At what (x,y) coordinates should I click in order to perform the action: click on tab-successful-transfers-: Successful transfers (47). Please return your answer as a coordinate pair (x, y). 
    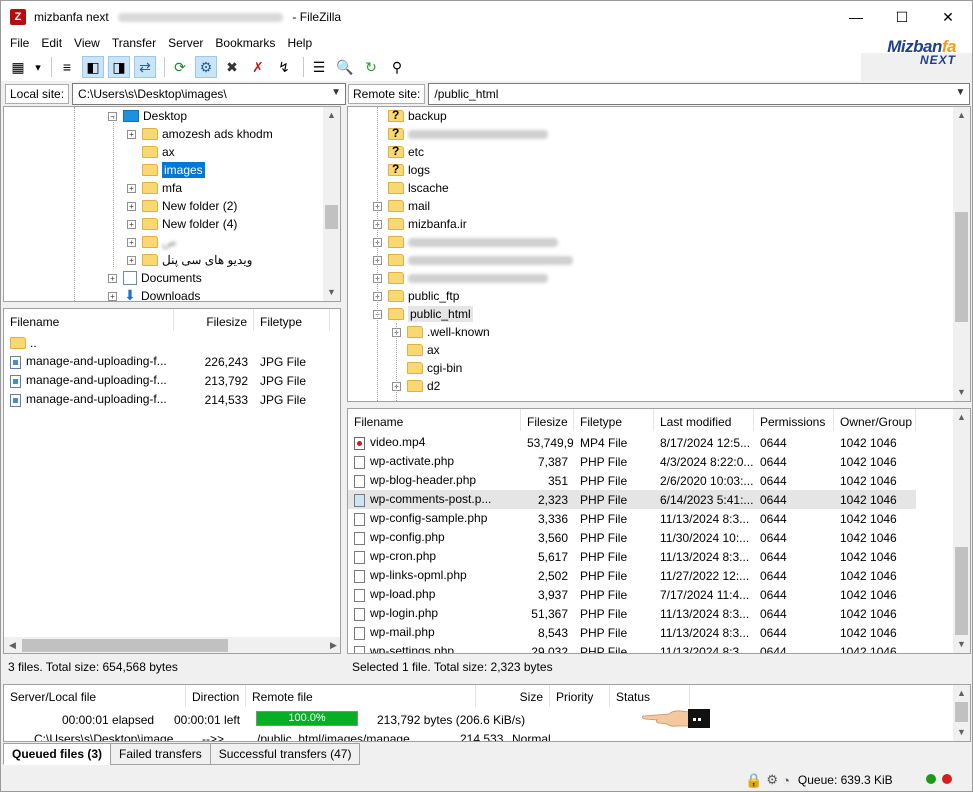
    Looking at the image, I should click on (285, 754).